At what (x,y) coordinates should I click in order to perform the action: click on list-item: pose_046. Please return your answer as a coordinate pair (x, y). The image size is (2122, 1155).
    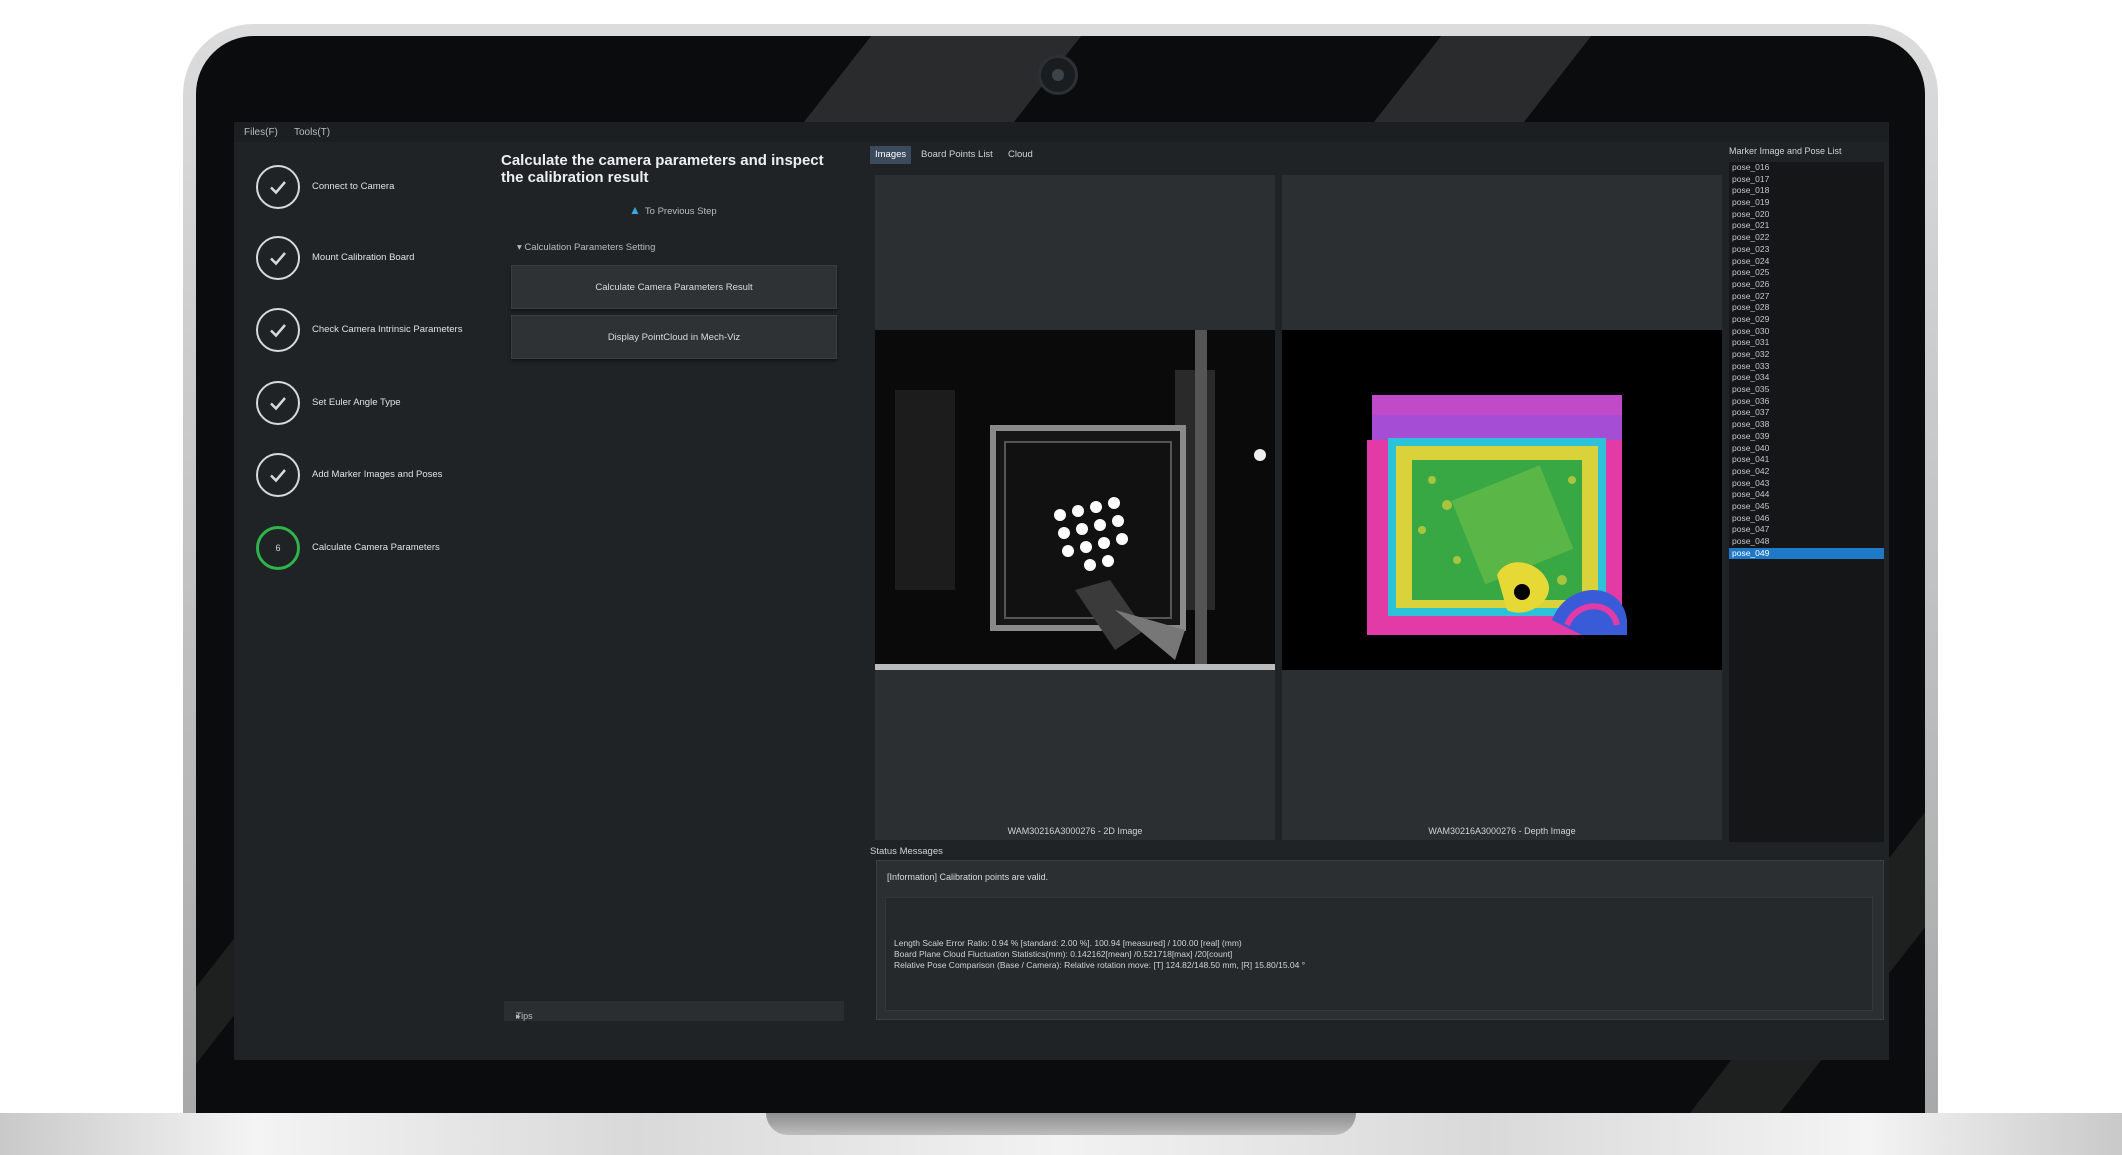
    Looking at the image, I should click on (1806, 519).